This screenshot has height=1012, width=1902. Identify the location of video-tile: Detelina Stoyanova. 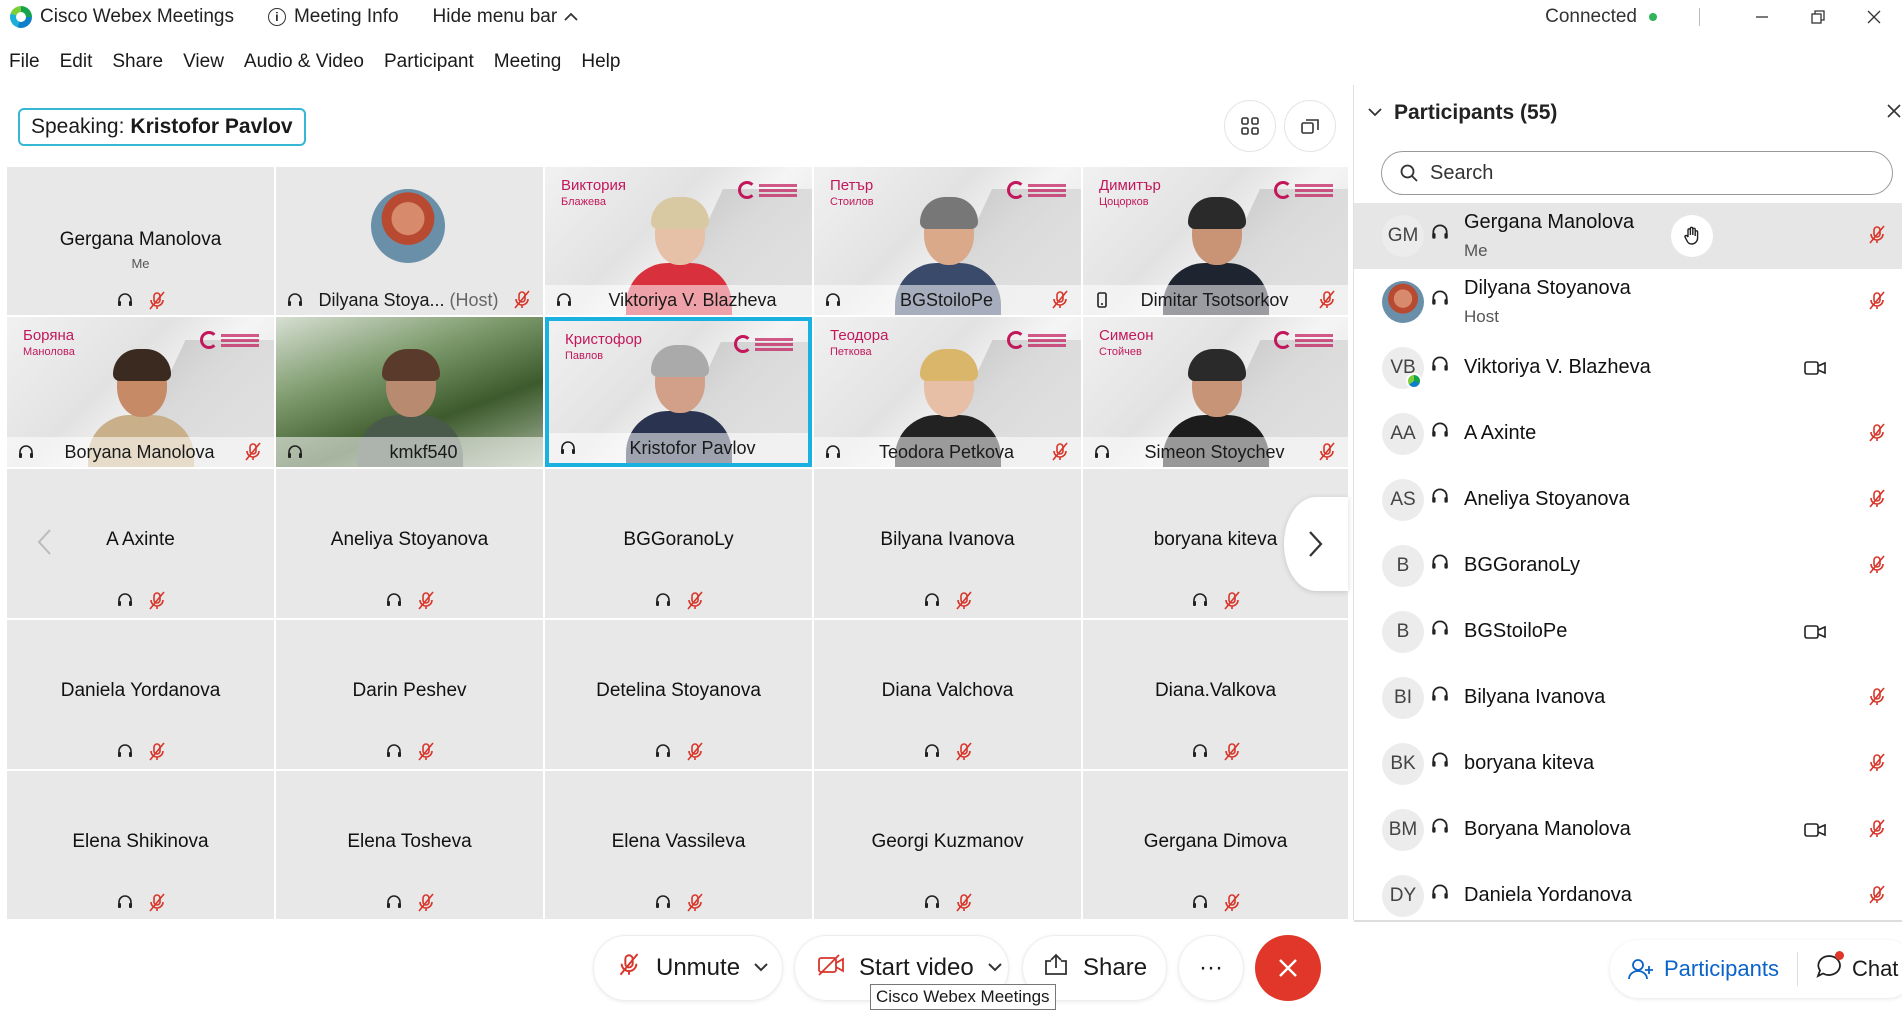
(678, 694).